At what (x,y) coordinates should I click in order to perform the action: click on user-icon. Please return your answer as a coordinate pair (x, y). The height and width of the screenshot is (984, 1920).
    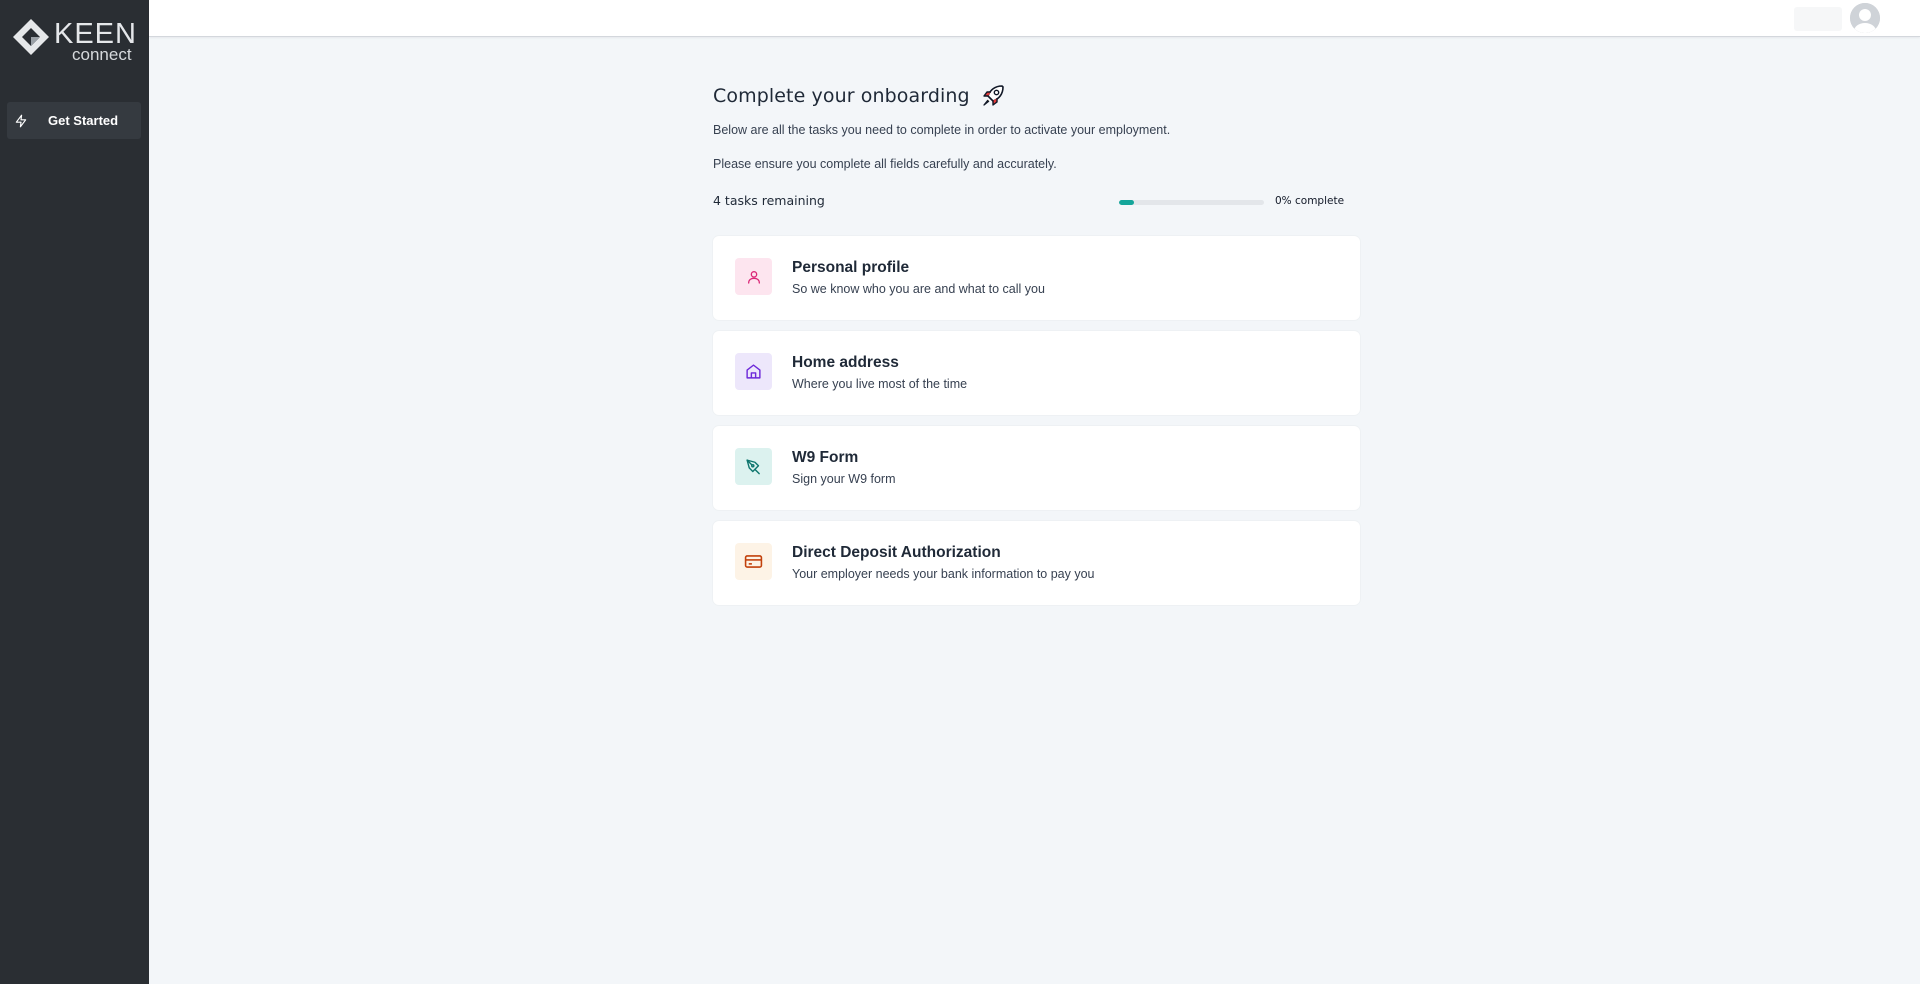
    Looking at the image, I should click on (753, 277).